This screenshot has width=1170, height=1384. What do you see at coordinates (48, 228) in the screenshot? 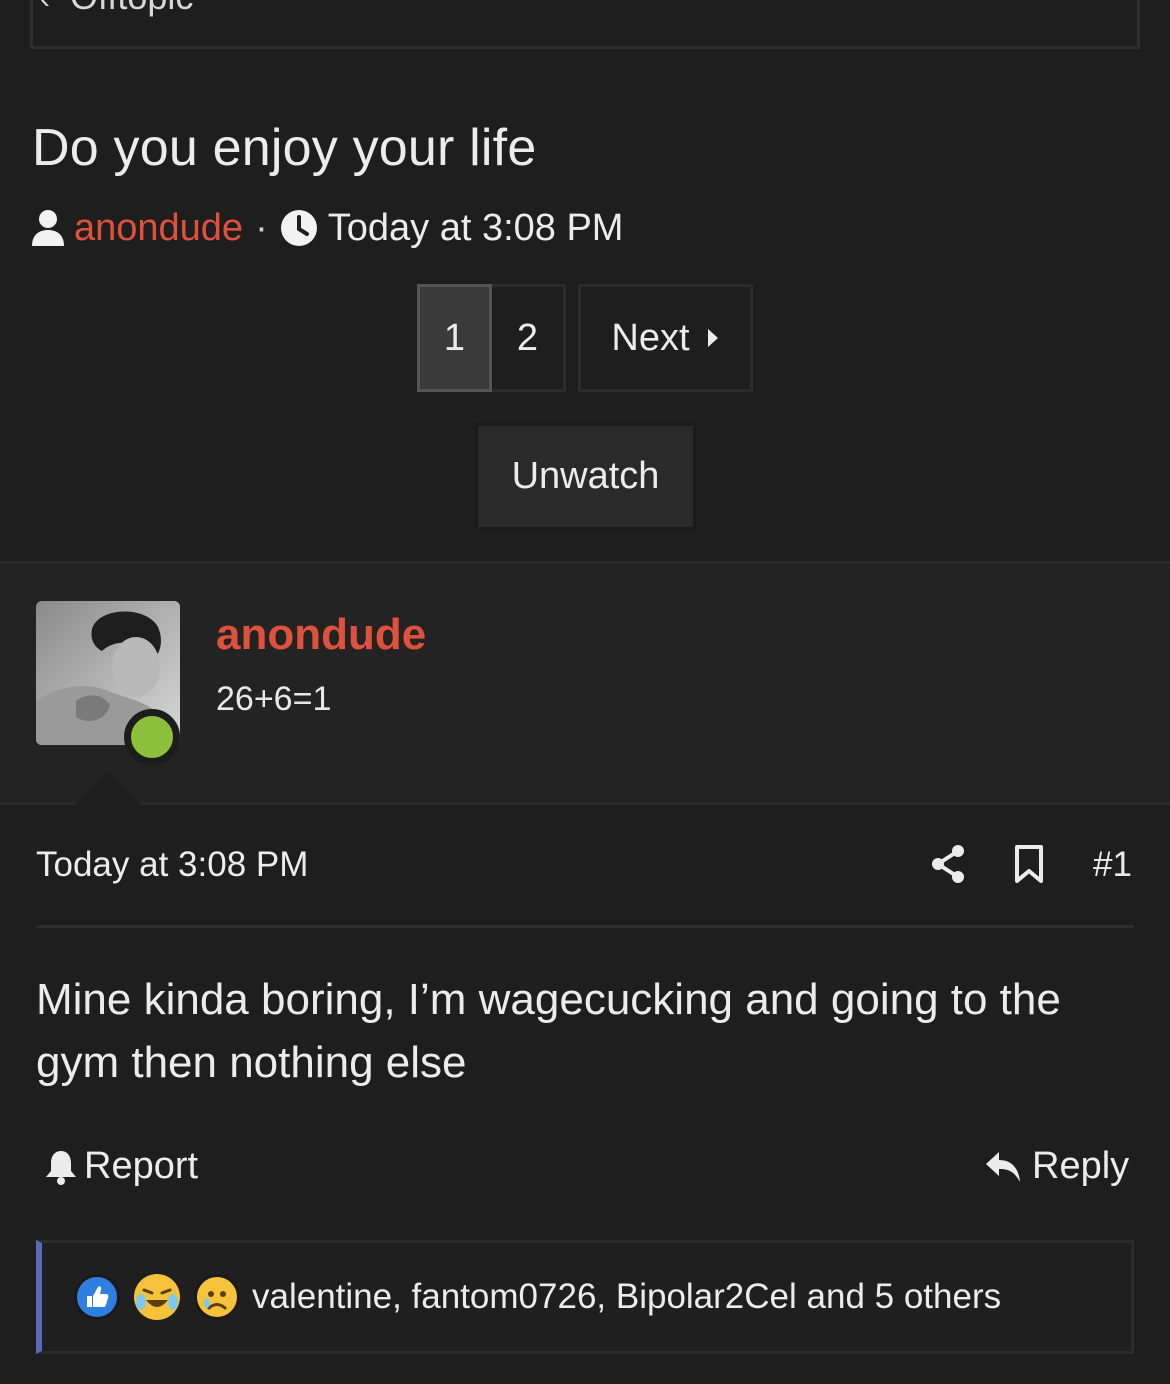
I see `user-icon` at bounding box center [48, 228].